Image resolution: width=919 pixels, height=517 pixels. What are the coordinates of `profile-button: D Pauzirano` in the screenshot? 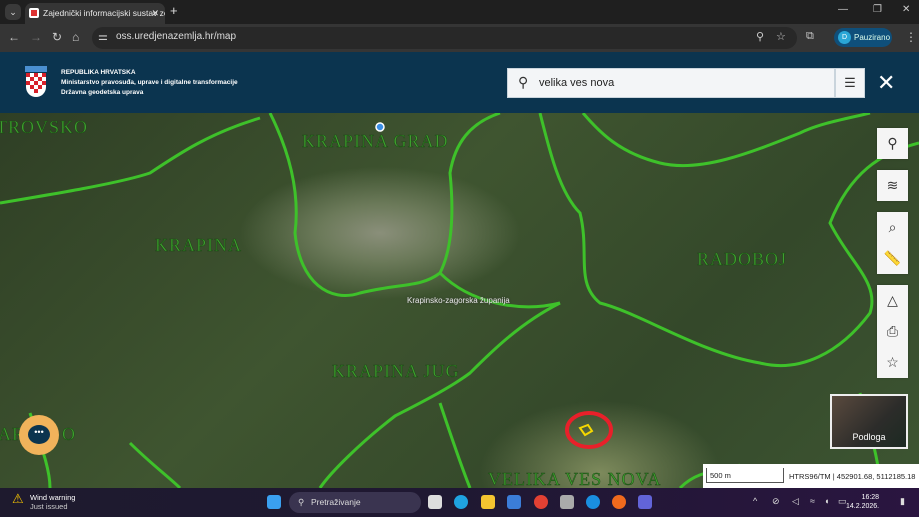 It's located at (863, 37).